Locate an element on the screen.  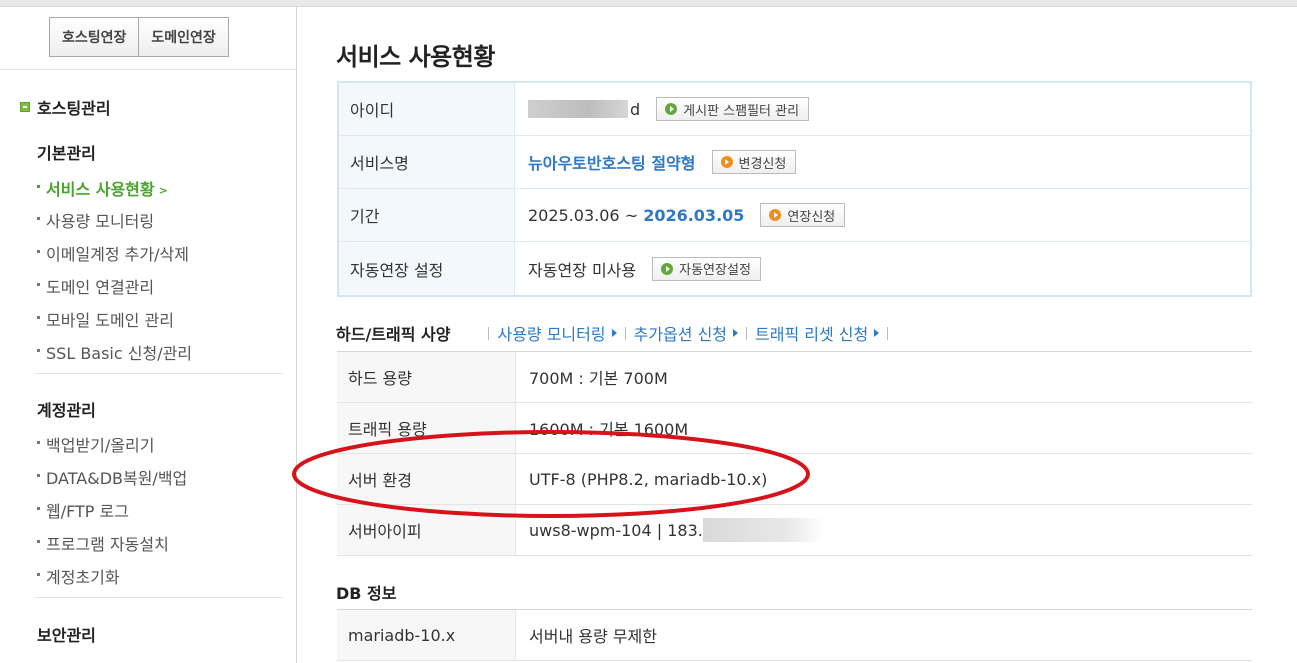
section-title: 하드/트래픽 사양 is located at coordinates (393, 334).